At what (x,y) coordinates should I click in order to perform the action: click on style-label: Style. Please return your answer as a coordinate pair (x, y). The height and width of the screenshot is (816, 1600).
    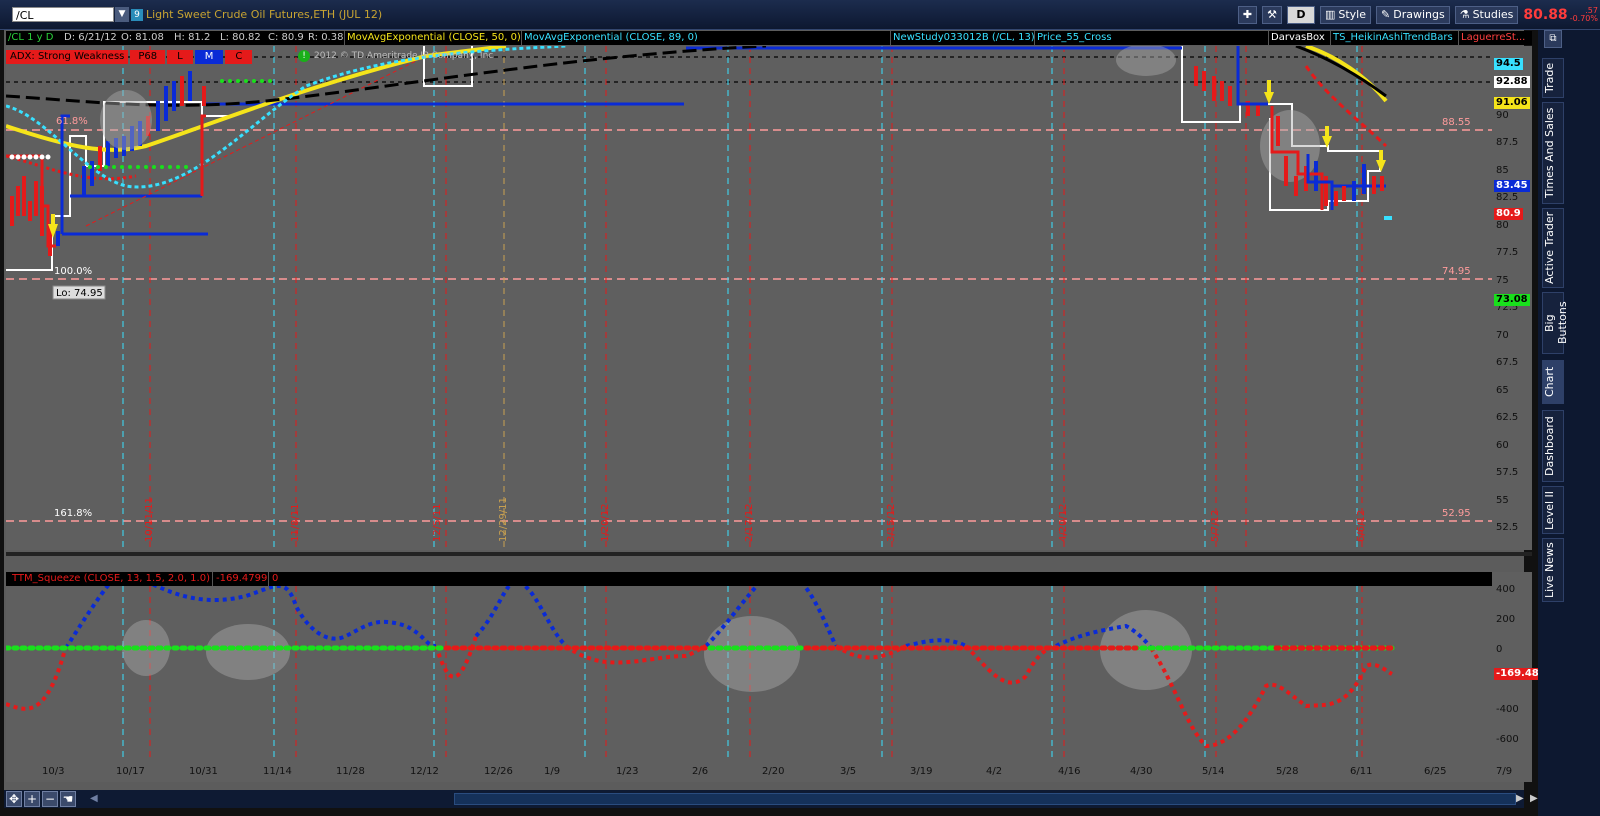
    Looking at the image, I should click on (1352, 14).